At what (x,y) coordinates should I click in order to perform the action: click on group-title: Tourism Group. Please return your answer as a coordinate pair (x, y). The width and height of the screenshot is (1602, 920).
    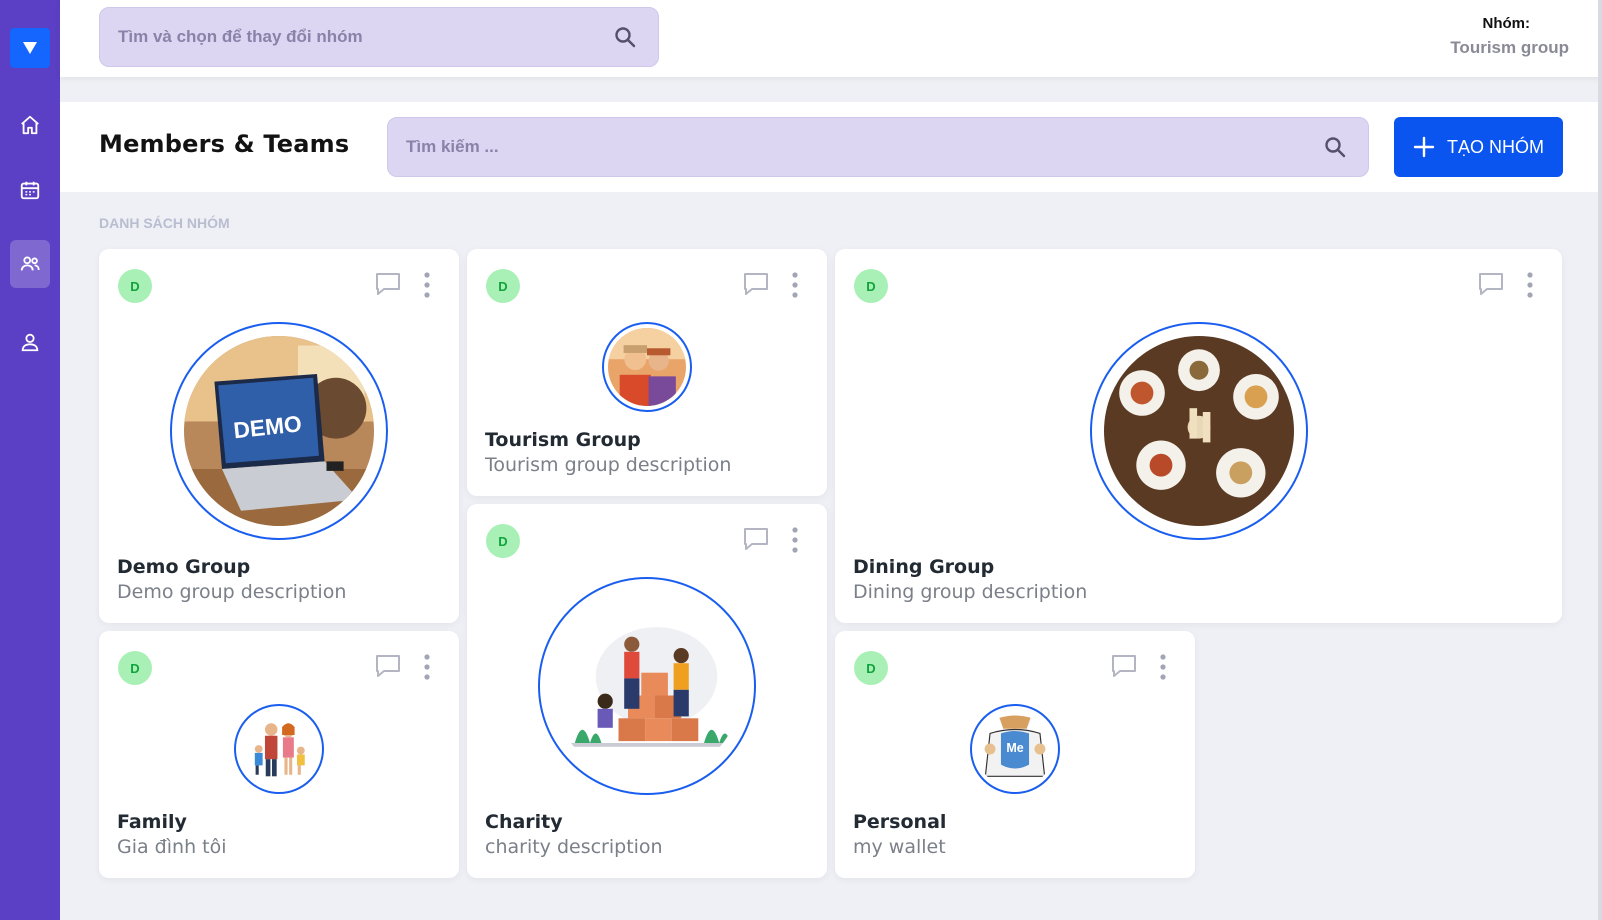
    Looking at the image, I should click on (563, 440).